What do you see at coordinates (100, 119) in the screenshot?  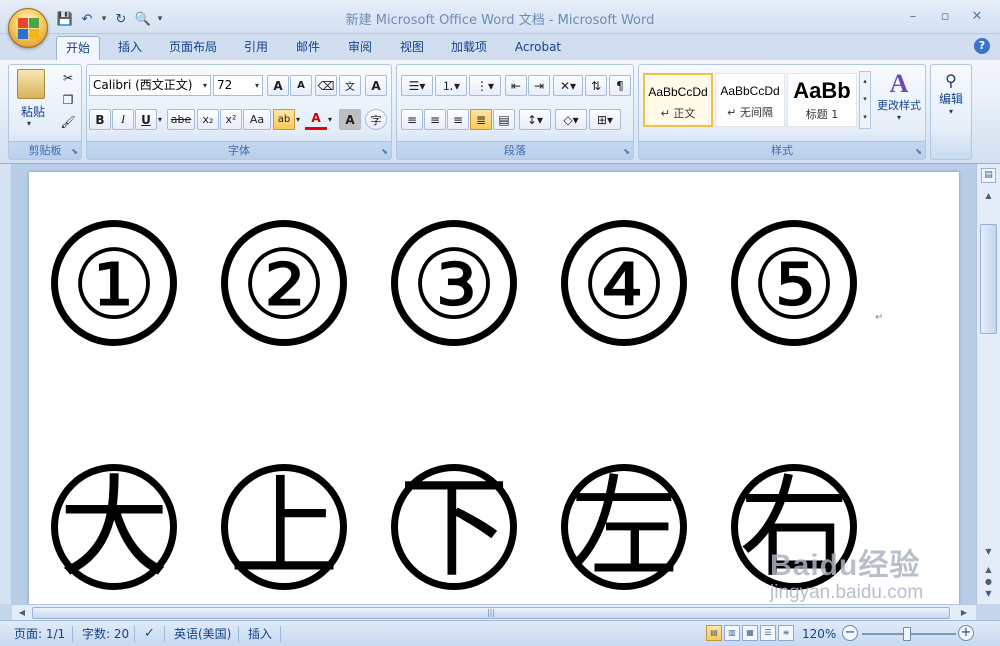 I see `bold-button: B` at bounding box center [100, 119].